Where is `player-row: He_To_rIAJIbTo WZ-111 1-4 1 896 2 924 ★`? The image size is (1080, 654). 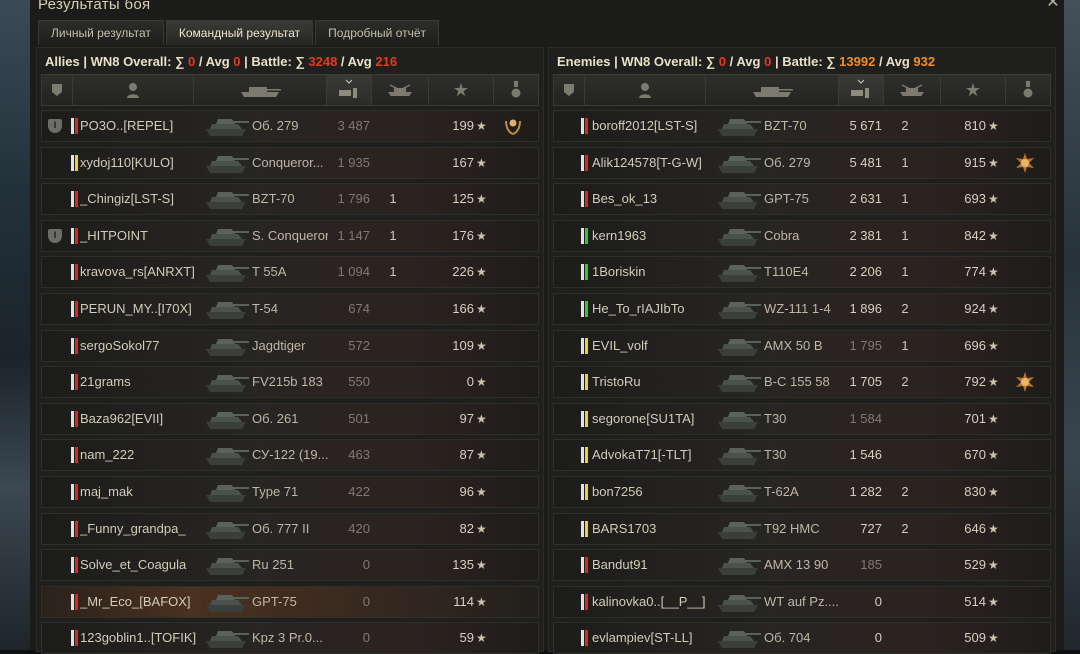 player-row: He_To_rIAJIbTo WZ-111 1-4 1 896 2 924 ★ is located at coordinates (802, 308).